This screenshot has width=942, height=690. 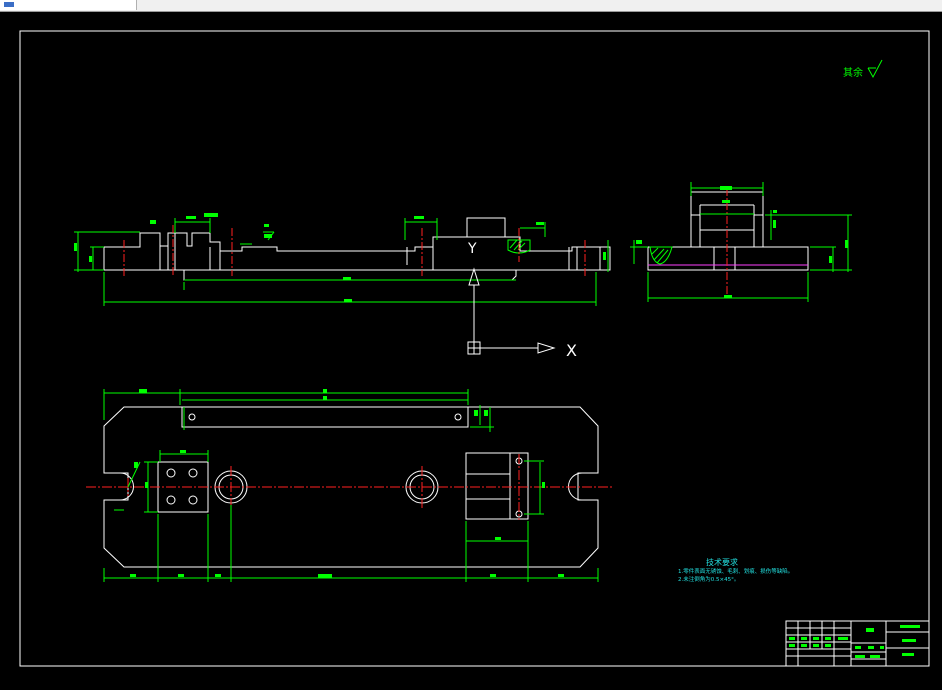 I want to click on app-icon, so click(x=9, y=4).